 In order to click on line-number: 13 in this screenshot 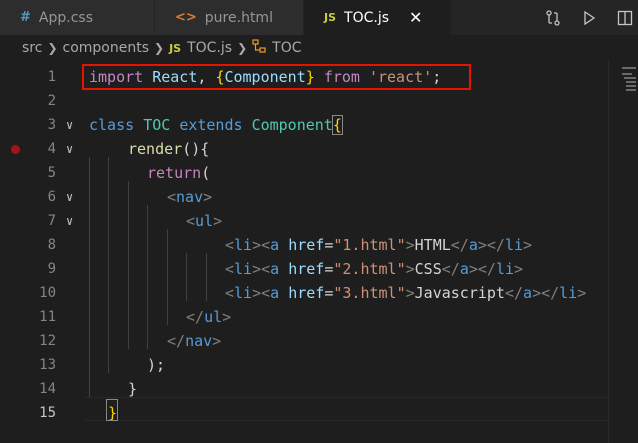, I will do `click(47, 365)`.